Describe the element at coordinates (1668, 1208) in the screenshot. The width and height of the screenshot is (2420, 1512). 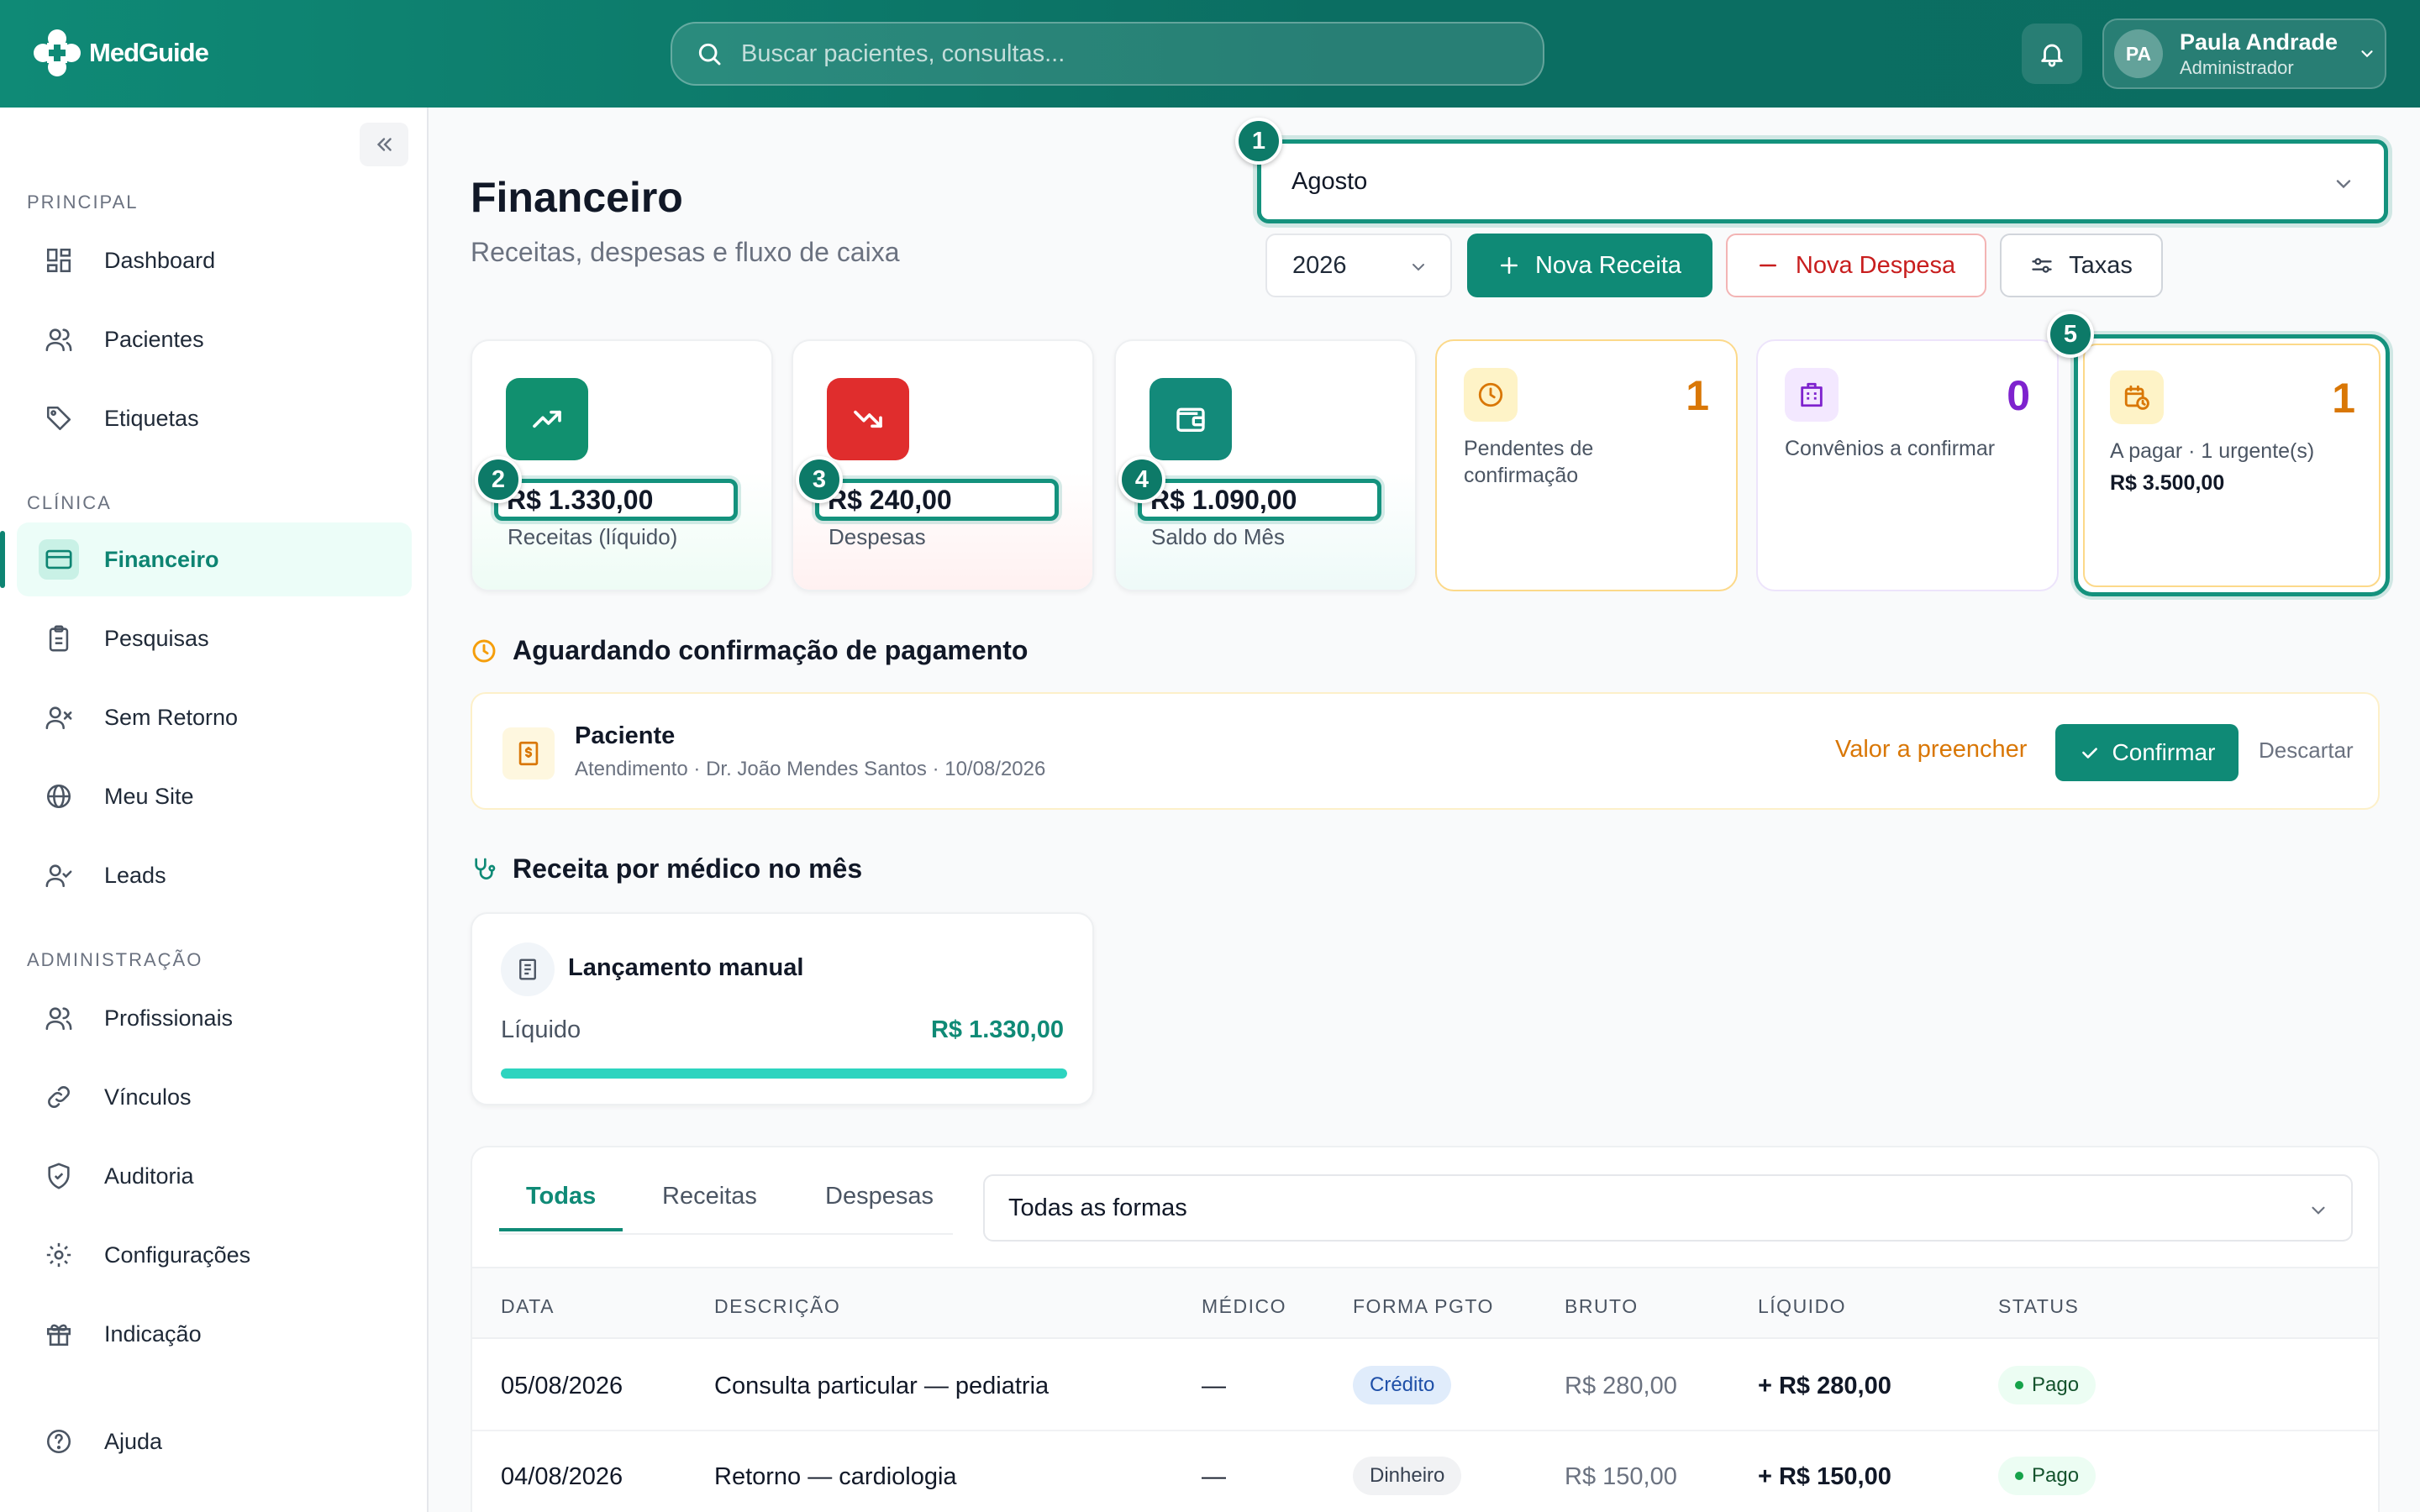
I see `payment-method-select: Todas as formas` at that location.